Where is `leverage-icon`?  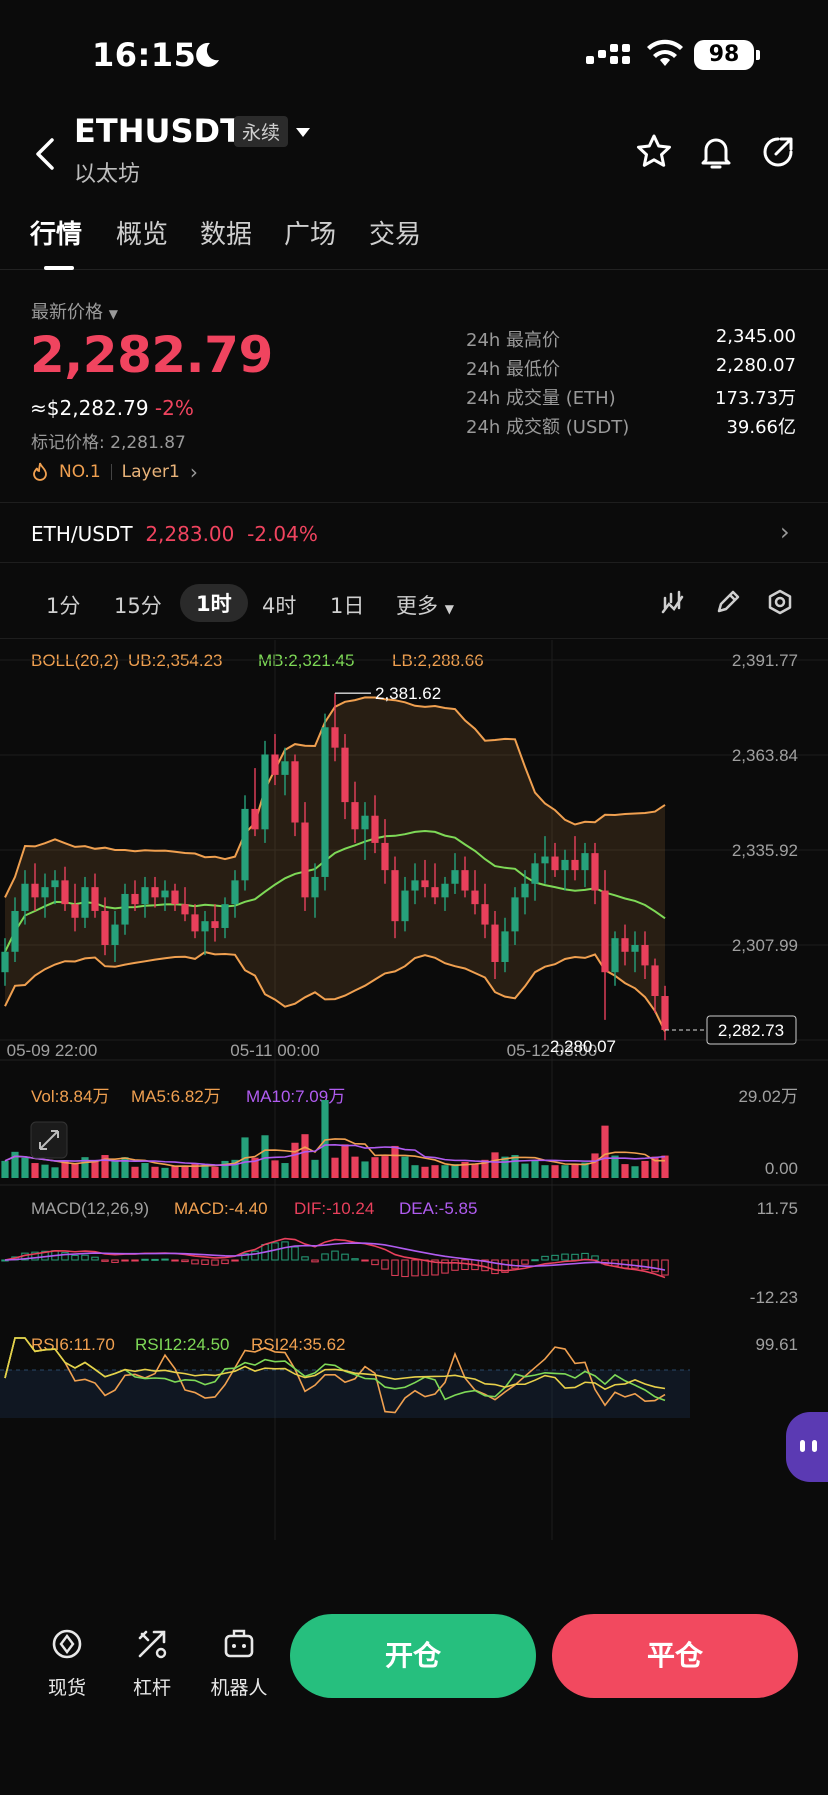 leverage-icon is located at coordinates (152, 1644).